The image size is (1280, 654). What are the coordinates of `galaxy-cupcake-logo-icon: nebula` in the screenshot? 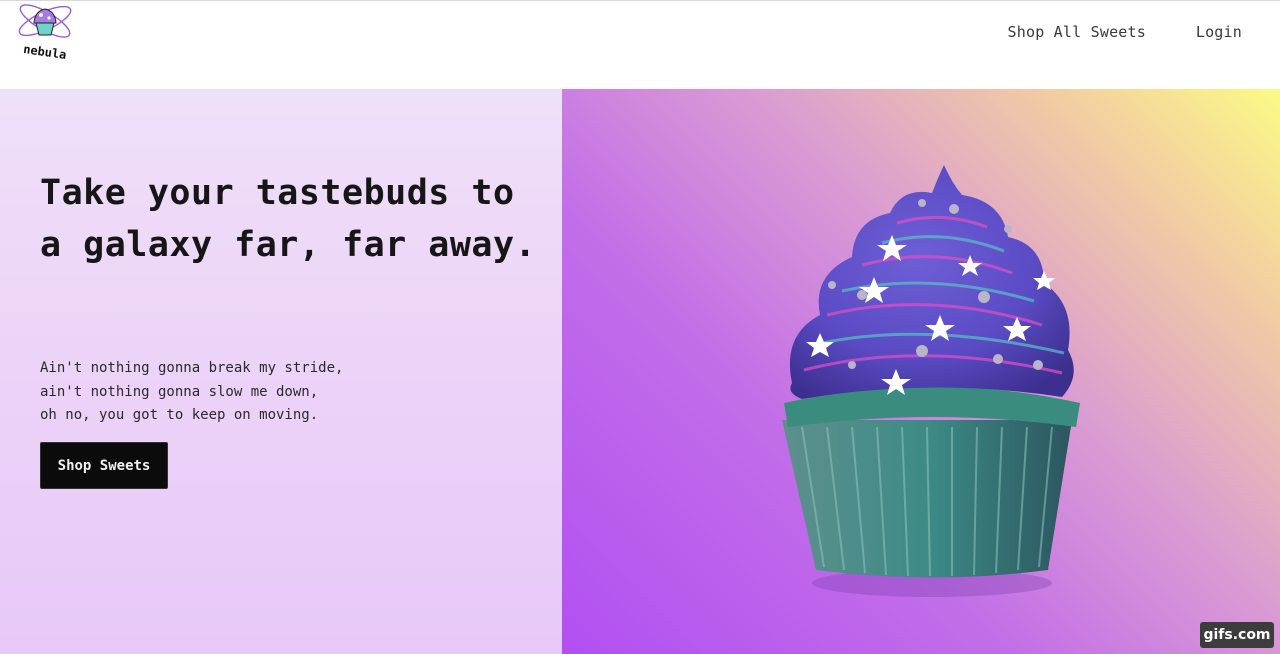 It's located at (45, 33).